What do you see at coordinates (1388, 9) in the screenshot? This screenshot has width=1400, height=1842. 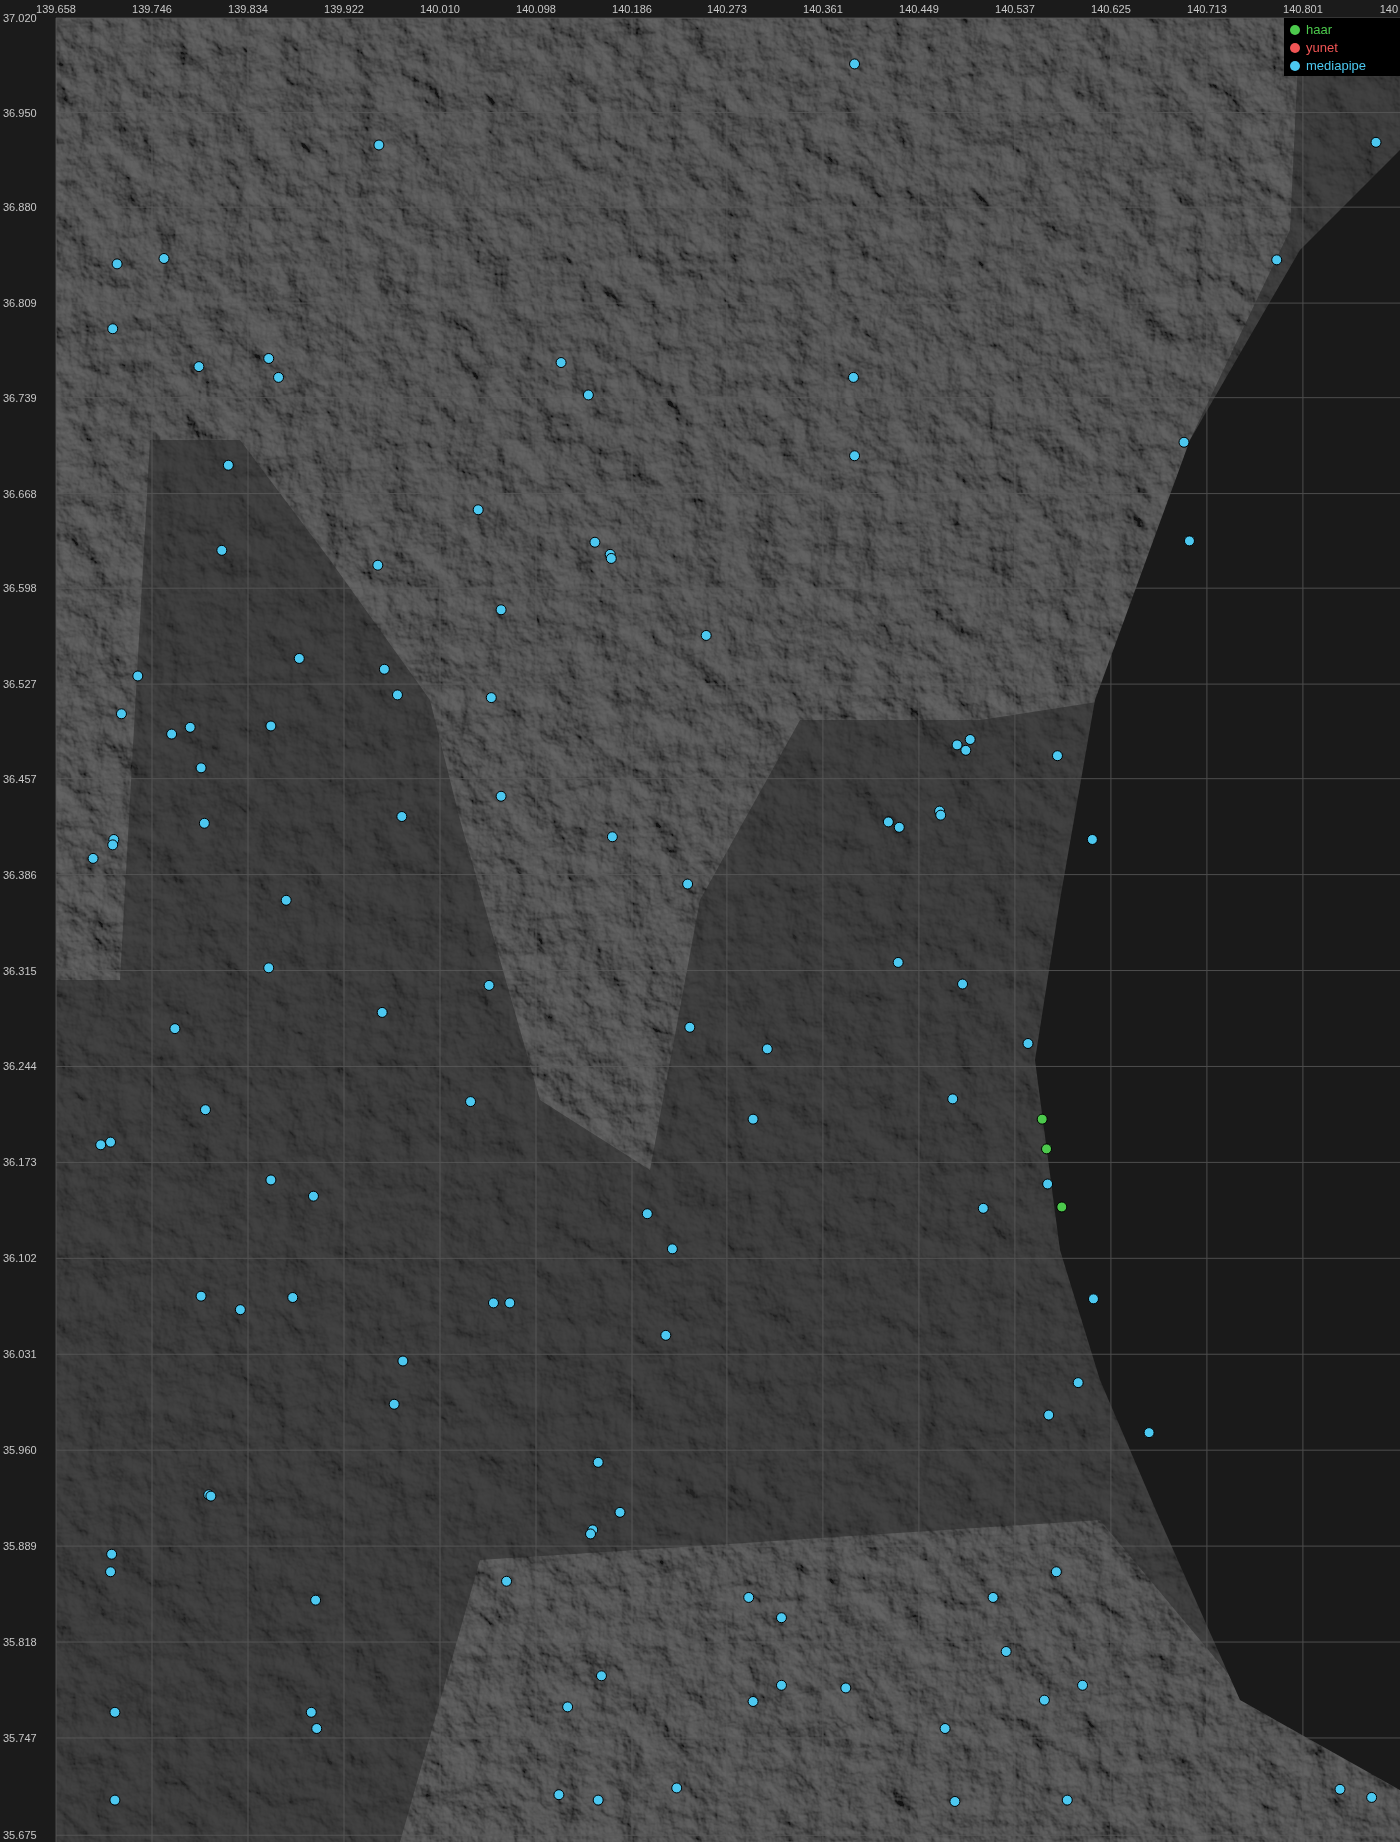 I see `axis-label: 140` at bounding box center [1388, 9].